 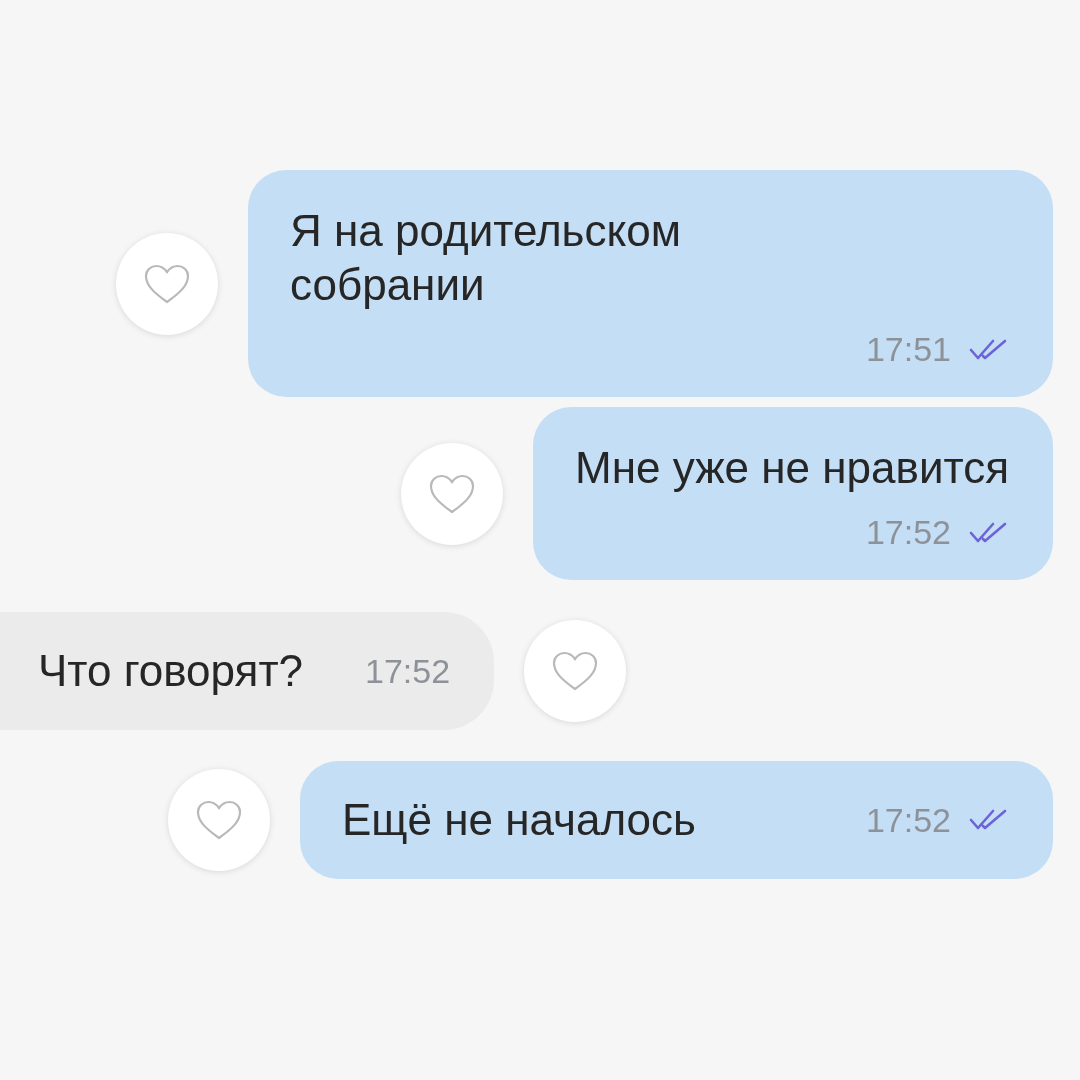 What do you see at coordinates (792, 468) in the screenshot?
I see `message-text: Мне уже не нравится` at bounding box center [792, 468].